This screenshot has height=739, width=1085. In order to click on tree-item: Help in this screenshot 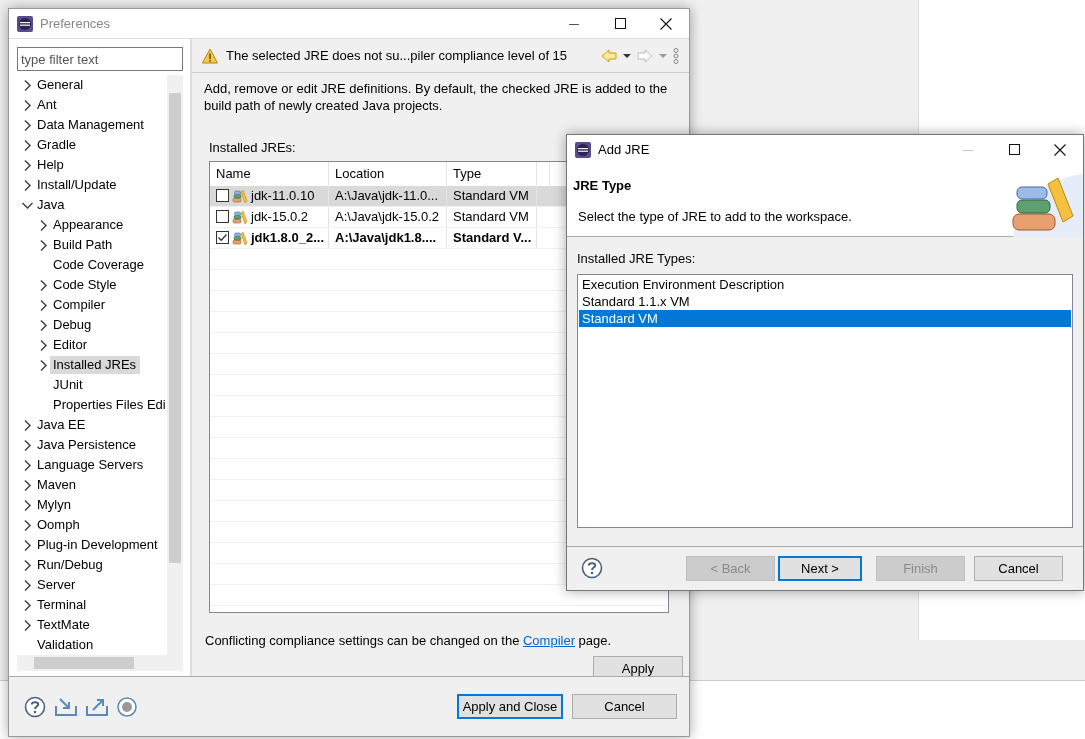, I will do `click(51, 165)`.